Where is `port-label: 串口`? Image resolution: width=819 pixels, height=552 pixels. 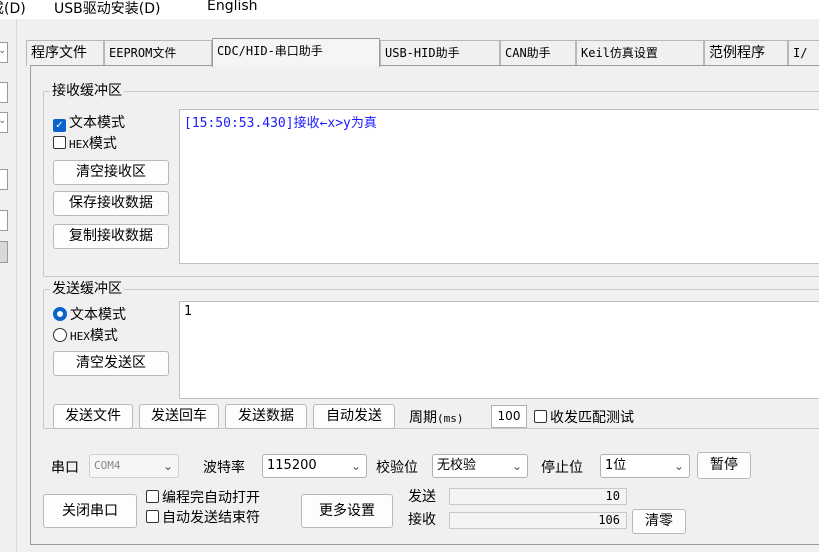 port-label: 串口 is located at coordinates (65, 468).